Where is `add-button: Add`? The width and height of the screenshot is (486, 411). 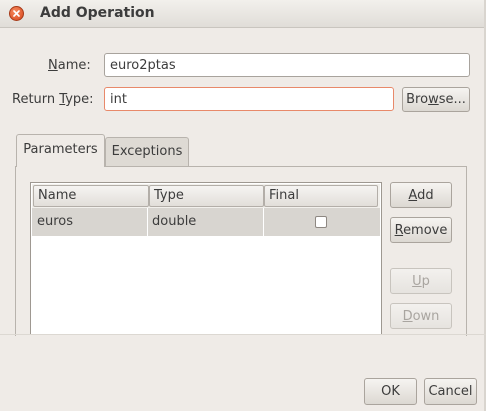
add-button: Add is located at coordinates (421, 195).